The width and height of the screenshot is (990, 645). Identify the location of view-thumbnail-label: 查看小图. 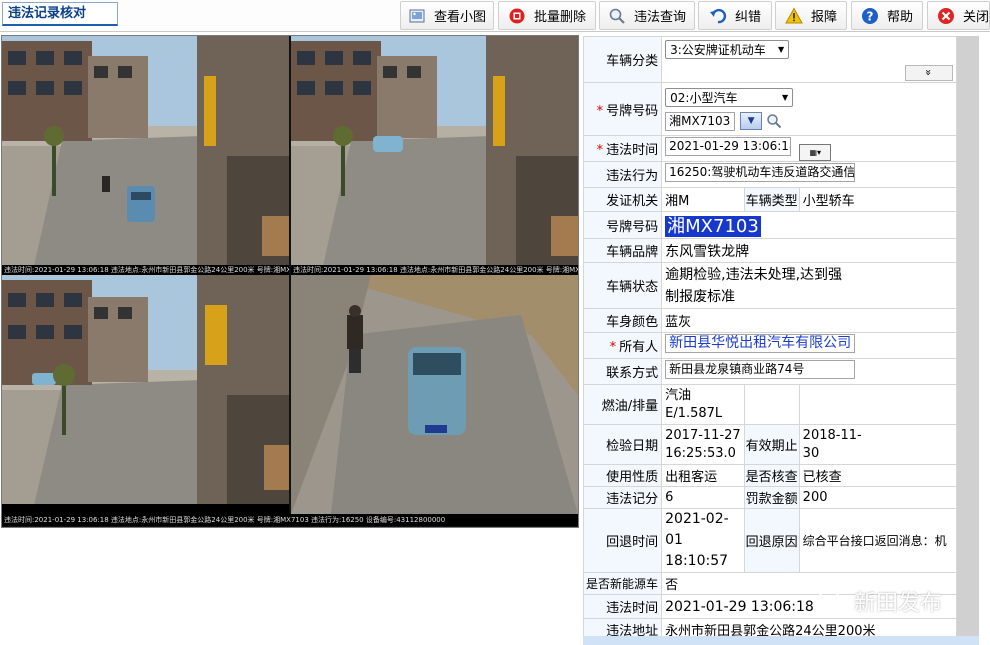
(459, 17).